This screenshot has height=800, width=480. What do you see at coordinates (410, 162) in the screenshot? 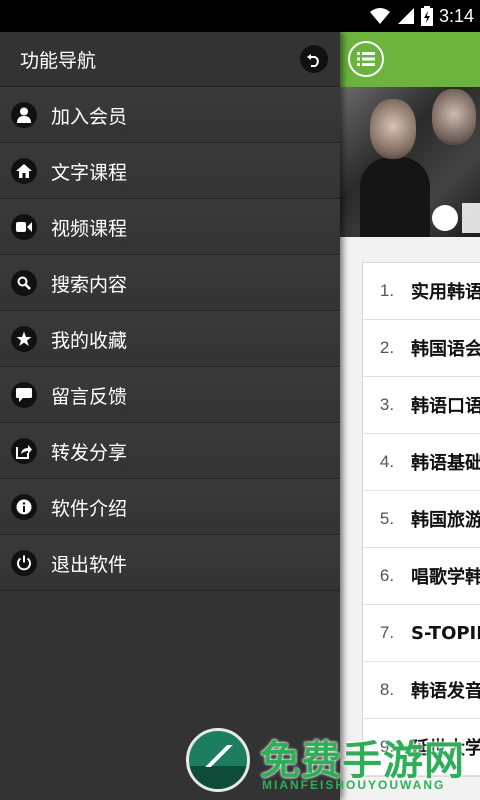
I see `banner-image` at bounding box center [410, 162].